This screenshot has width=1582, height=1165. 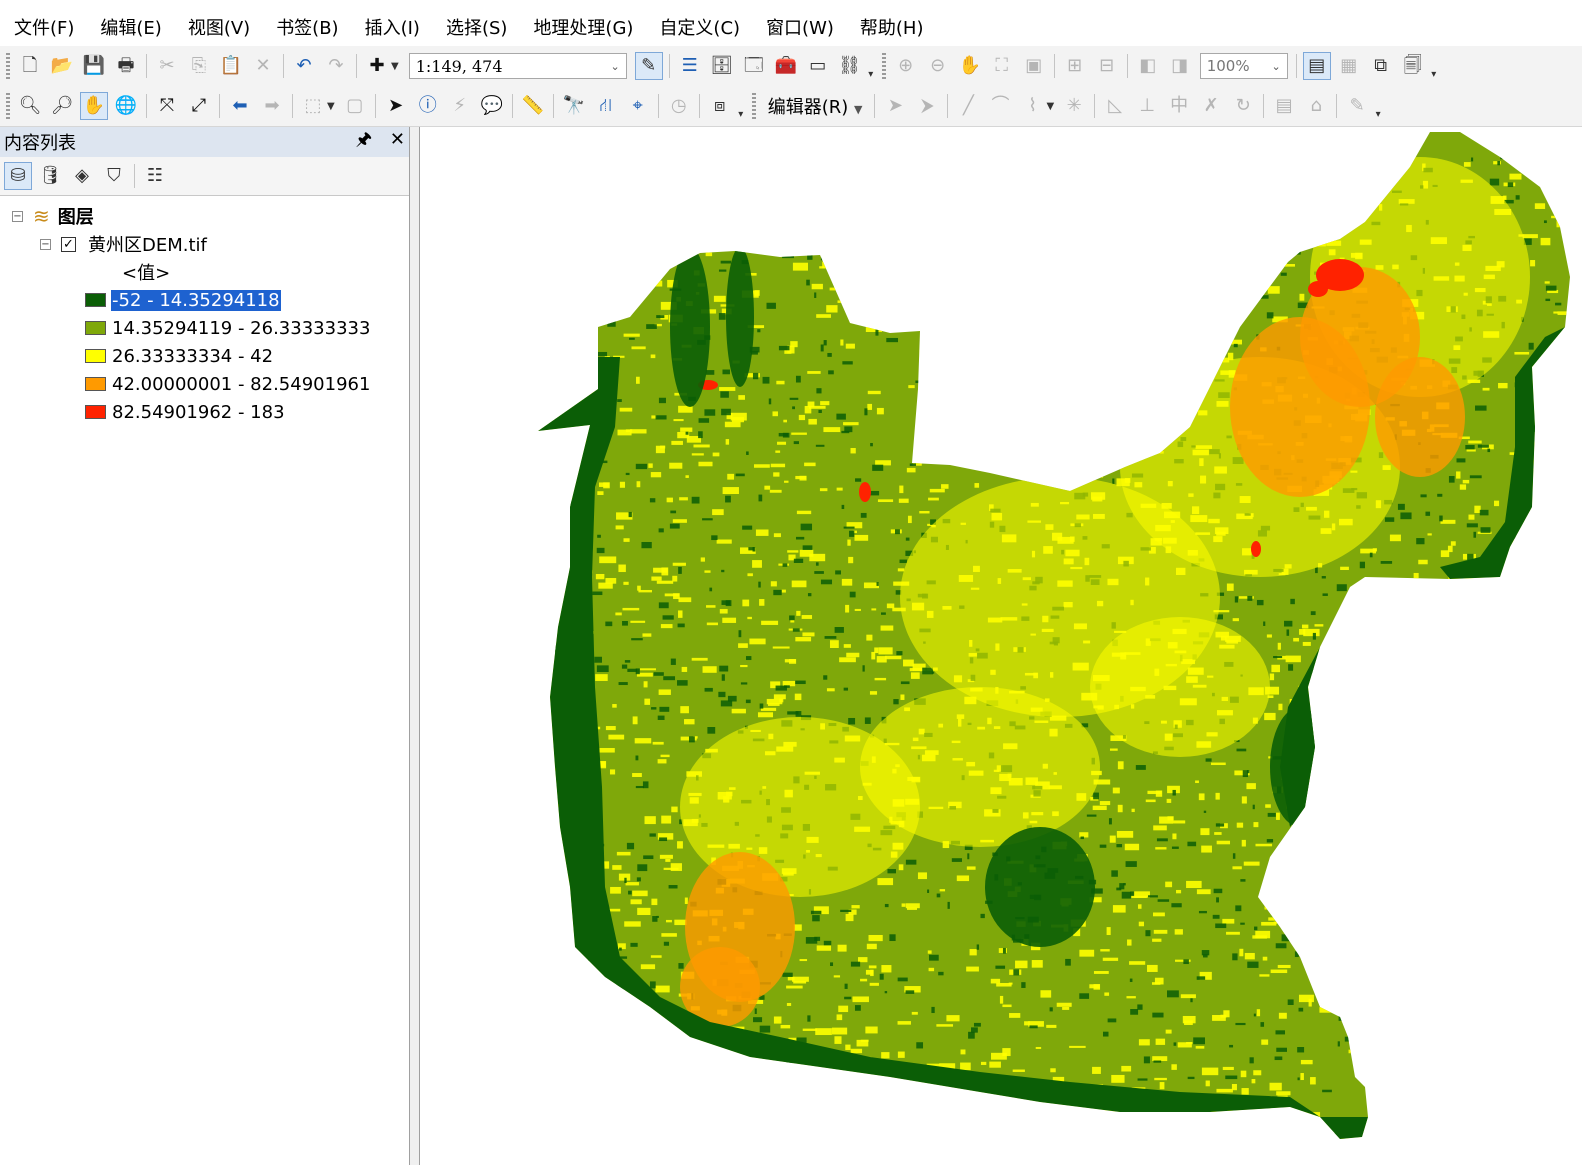 I want to click on legend-item: 14.35294119 - 26.33333333, so click(x=228, y=328).